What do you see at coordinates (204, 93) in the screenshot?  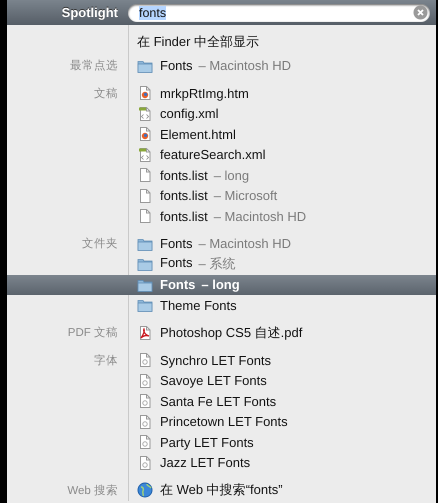 I see `result-name: mrkpRtImg.htm` at bounding box center [204, 93].